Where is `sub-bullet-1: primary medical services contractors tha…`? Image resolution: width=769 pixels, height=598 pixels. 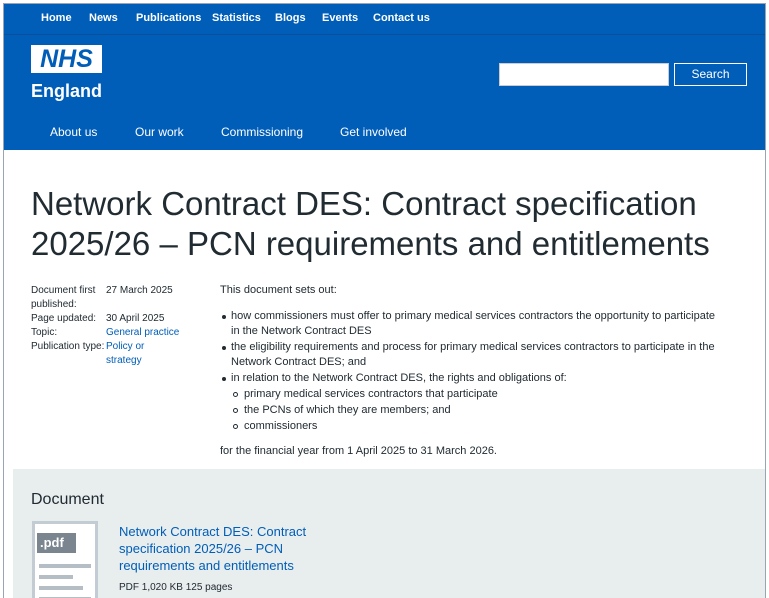 sub-bullet-1: primary medical services contractors tha… is located at coordinates (371, 394).